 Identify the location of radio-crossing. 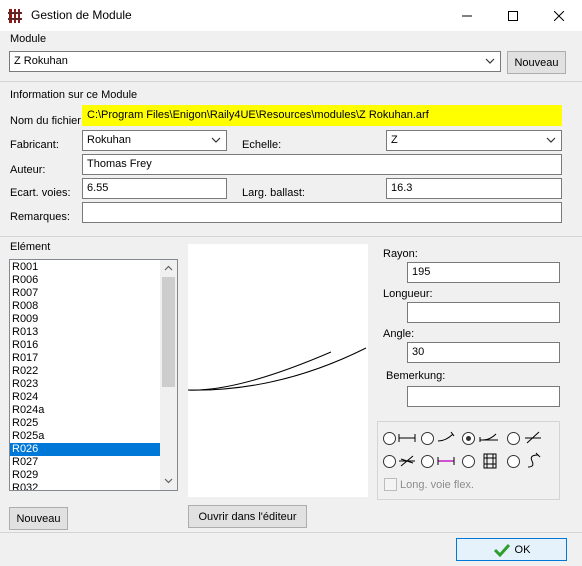
(513, 438).